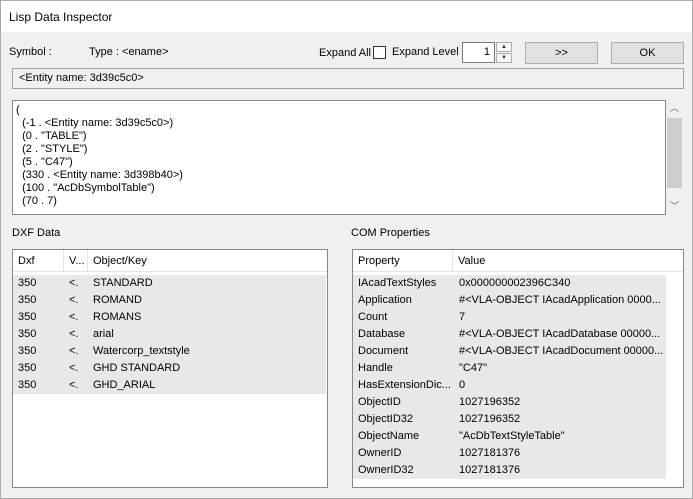 Image resolution: width=693 pixels, height=499 pixels. I want to click on property-cell: Document, so click(383, 351).